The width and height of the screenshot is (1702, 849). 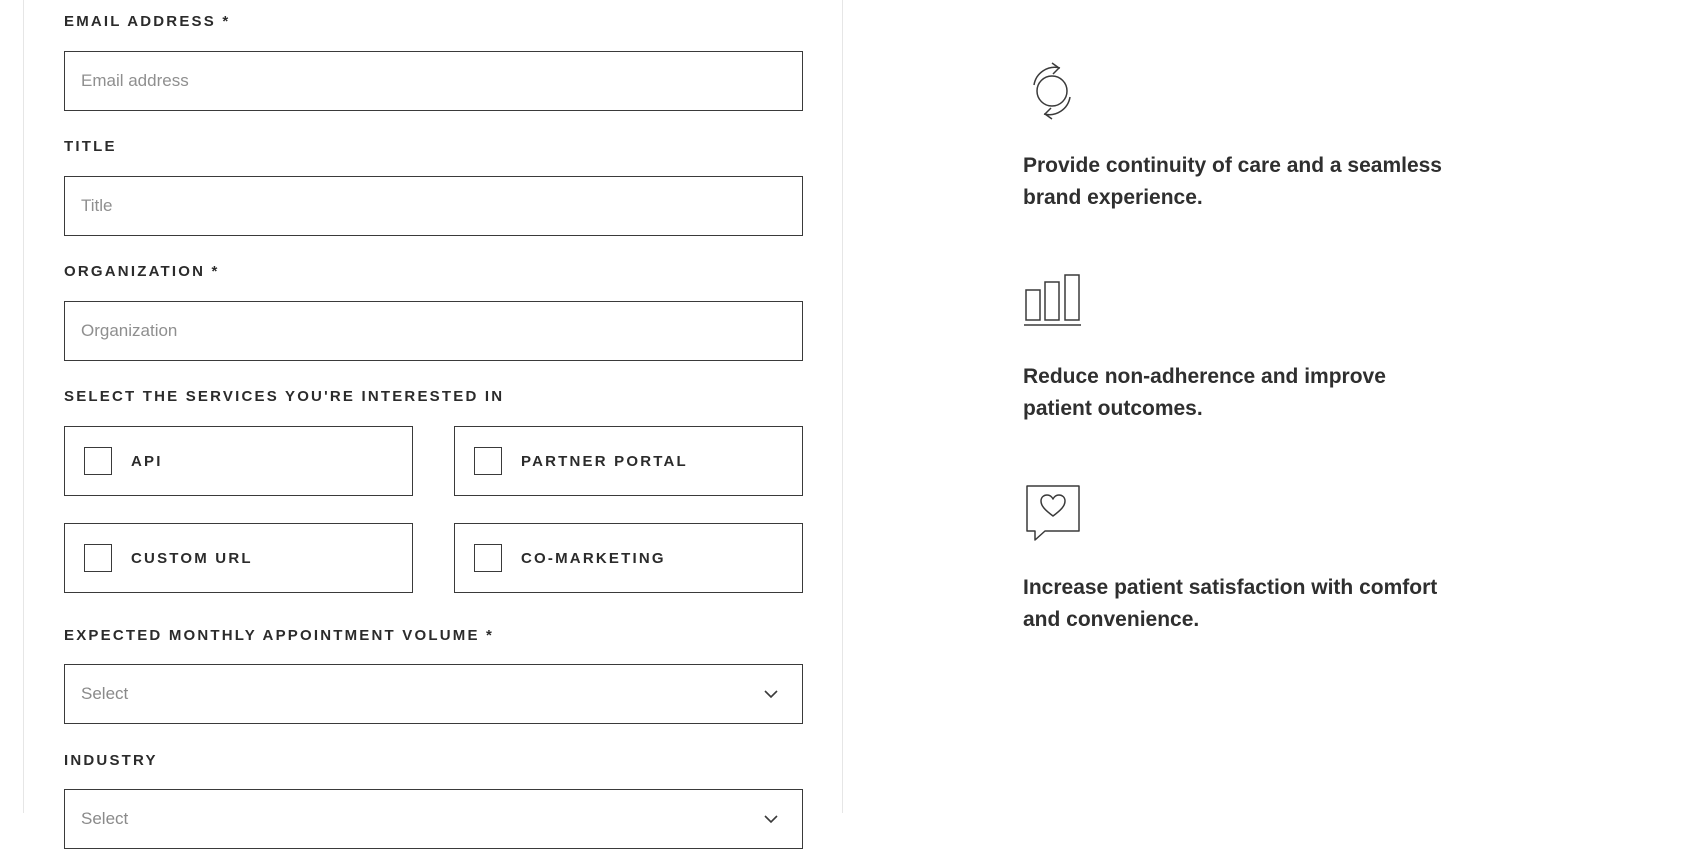 I want to click on service-option-partner-portal: PARTNER PORTAL, so click(x=628, y=461).